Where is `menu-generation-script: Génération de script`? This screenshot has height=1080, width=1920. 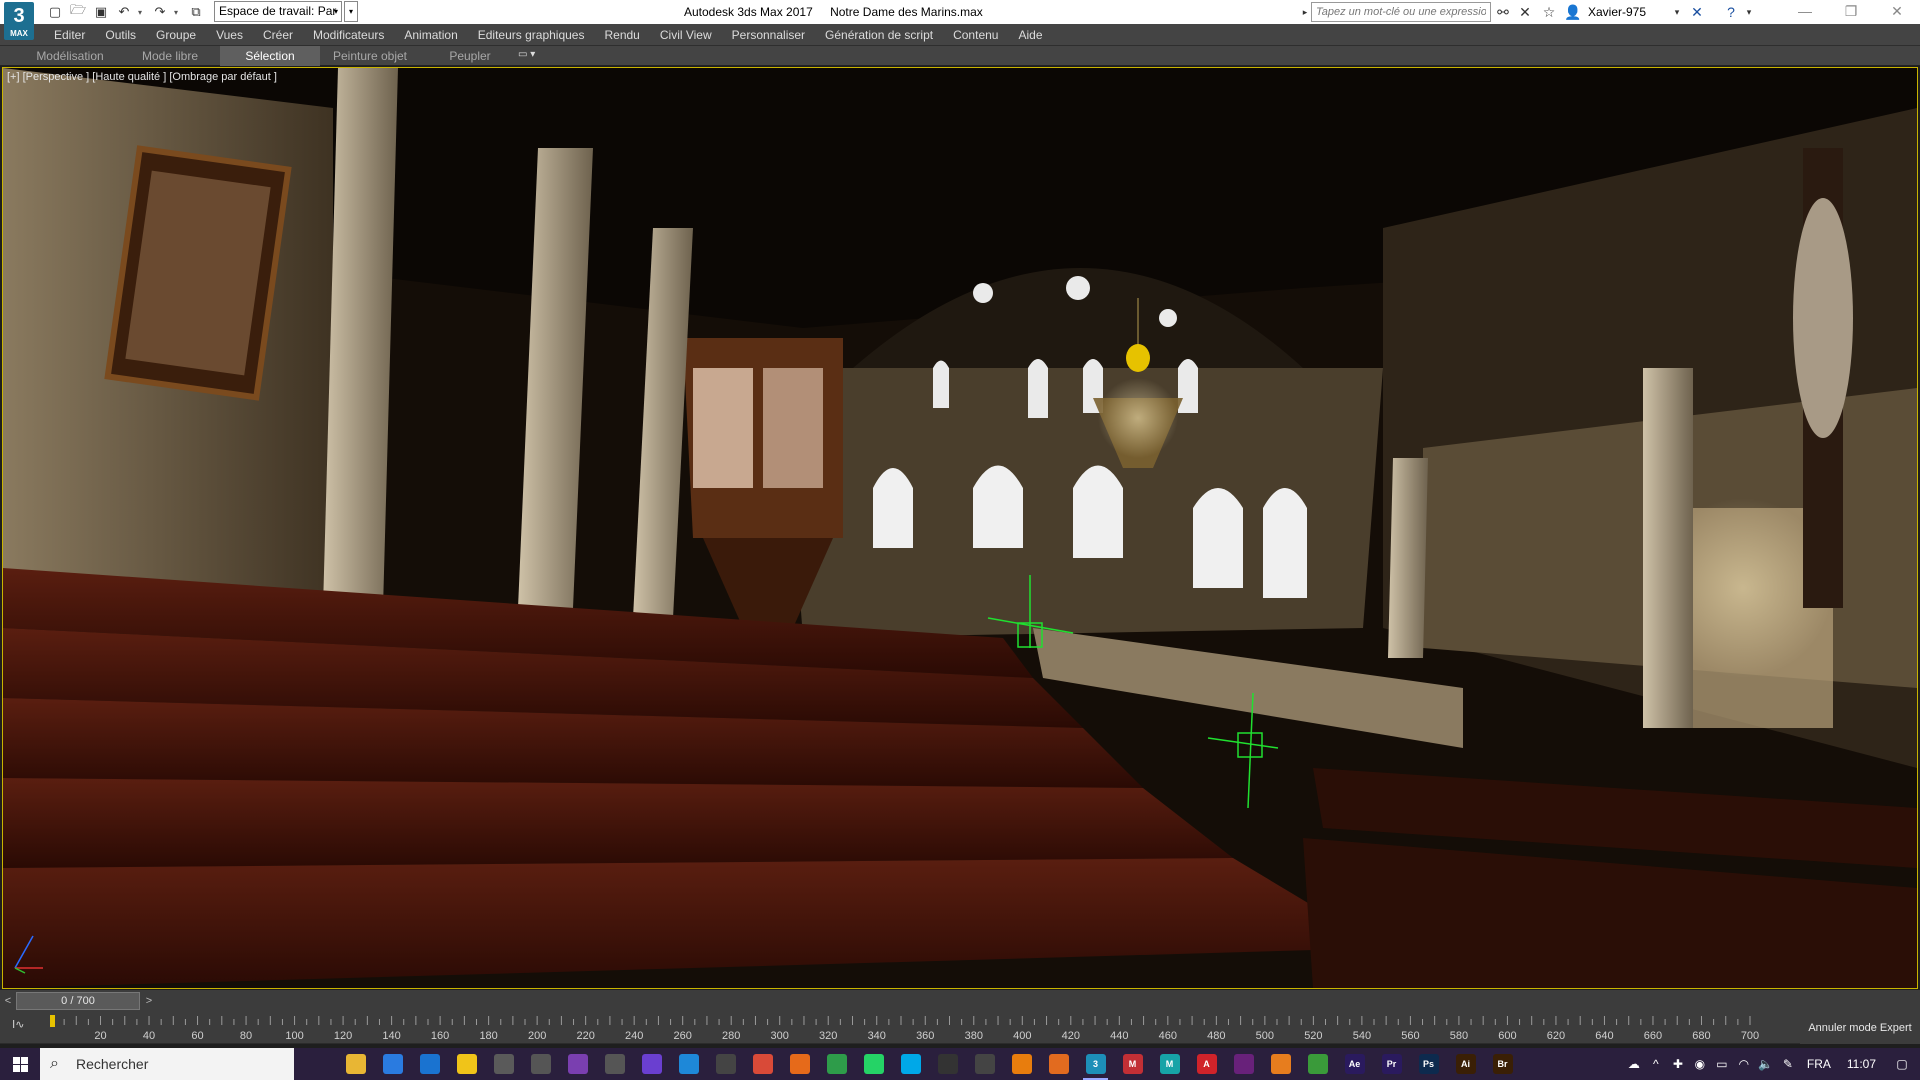
menu-generation-script: Génération de script is located at coordinates (879, 35).